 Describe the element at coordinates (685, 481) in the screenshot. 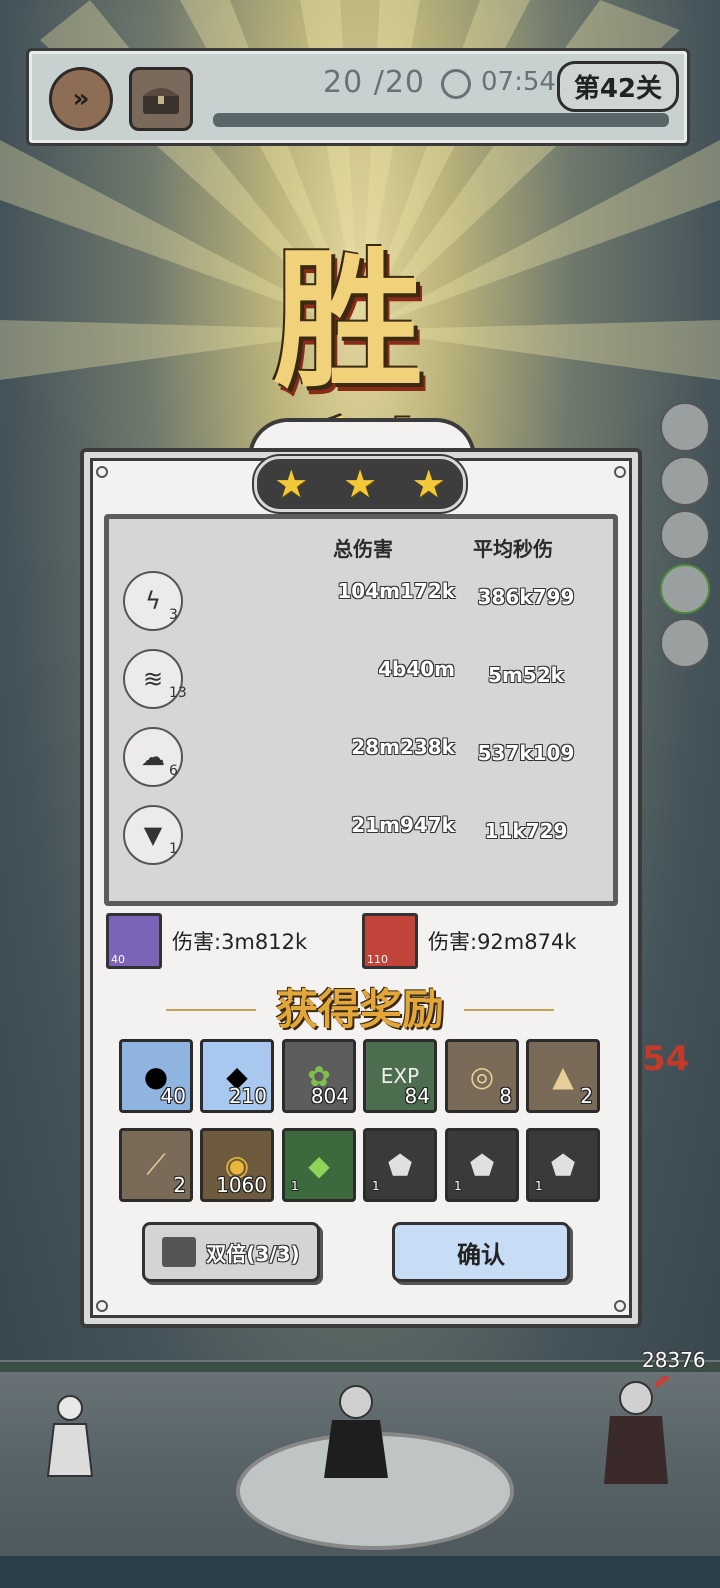

I see `side-skill-2-icon` at that location.